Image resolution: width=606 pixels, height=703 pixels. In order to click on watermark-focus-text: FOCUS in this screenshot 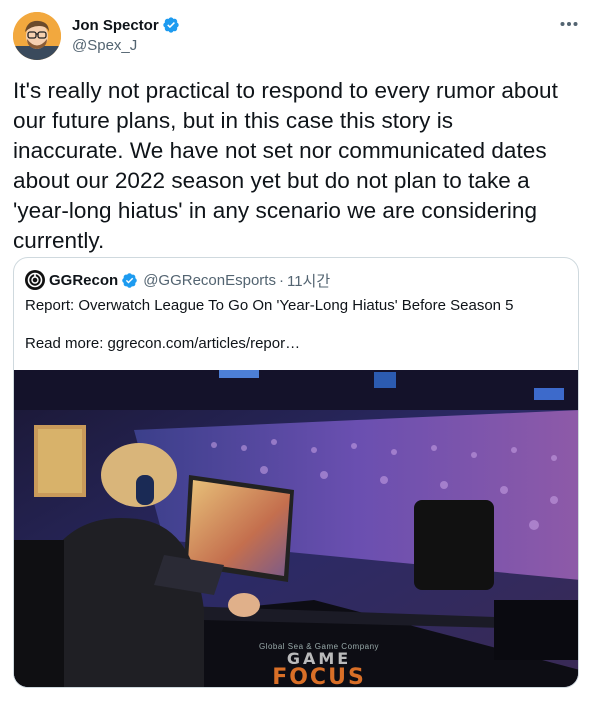, I will do `click(319, 676)`.